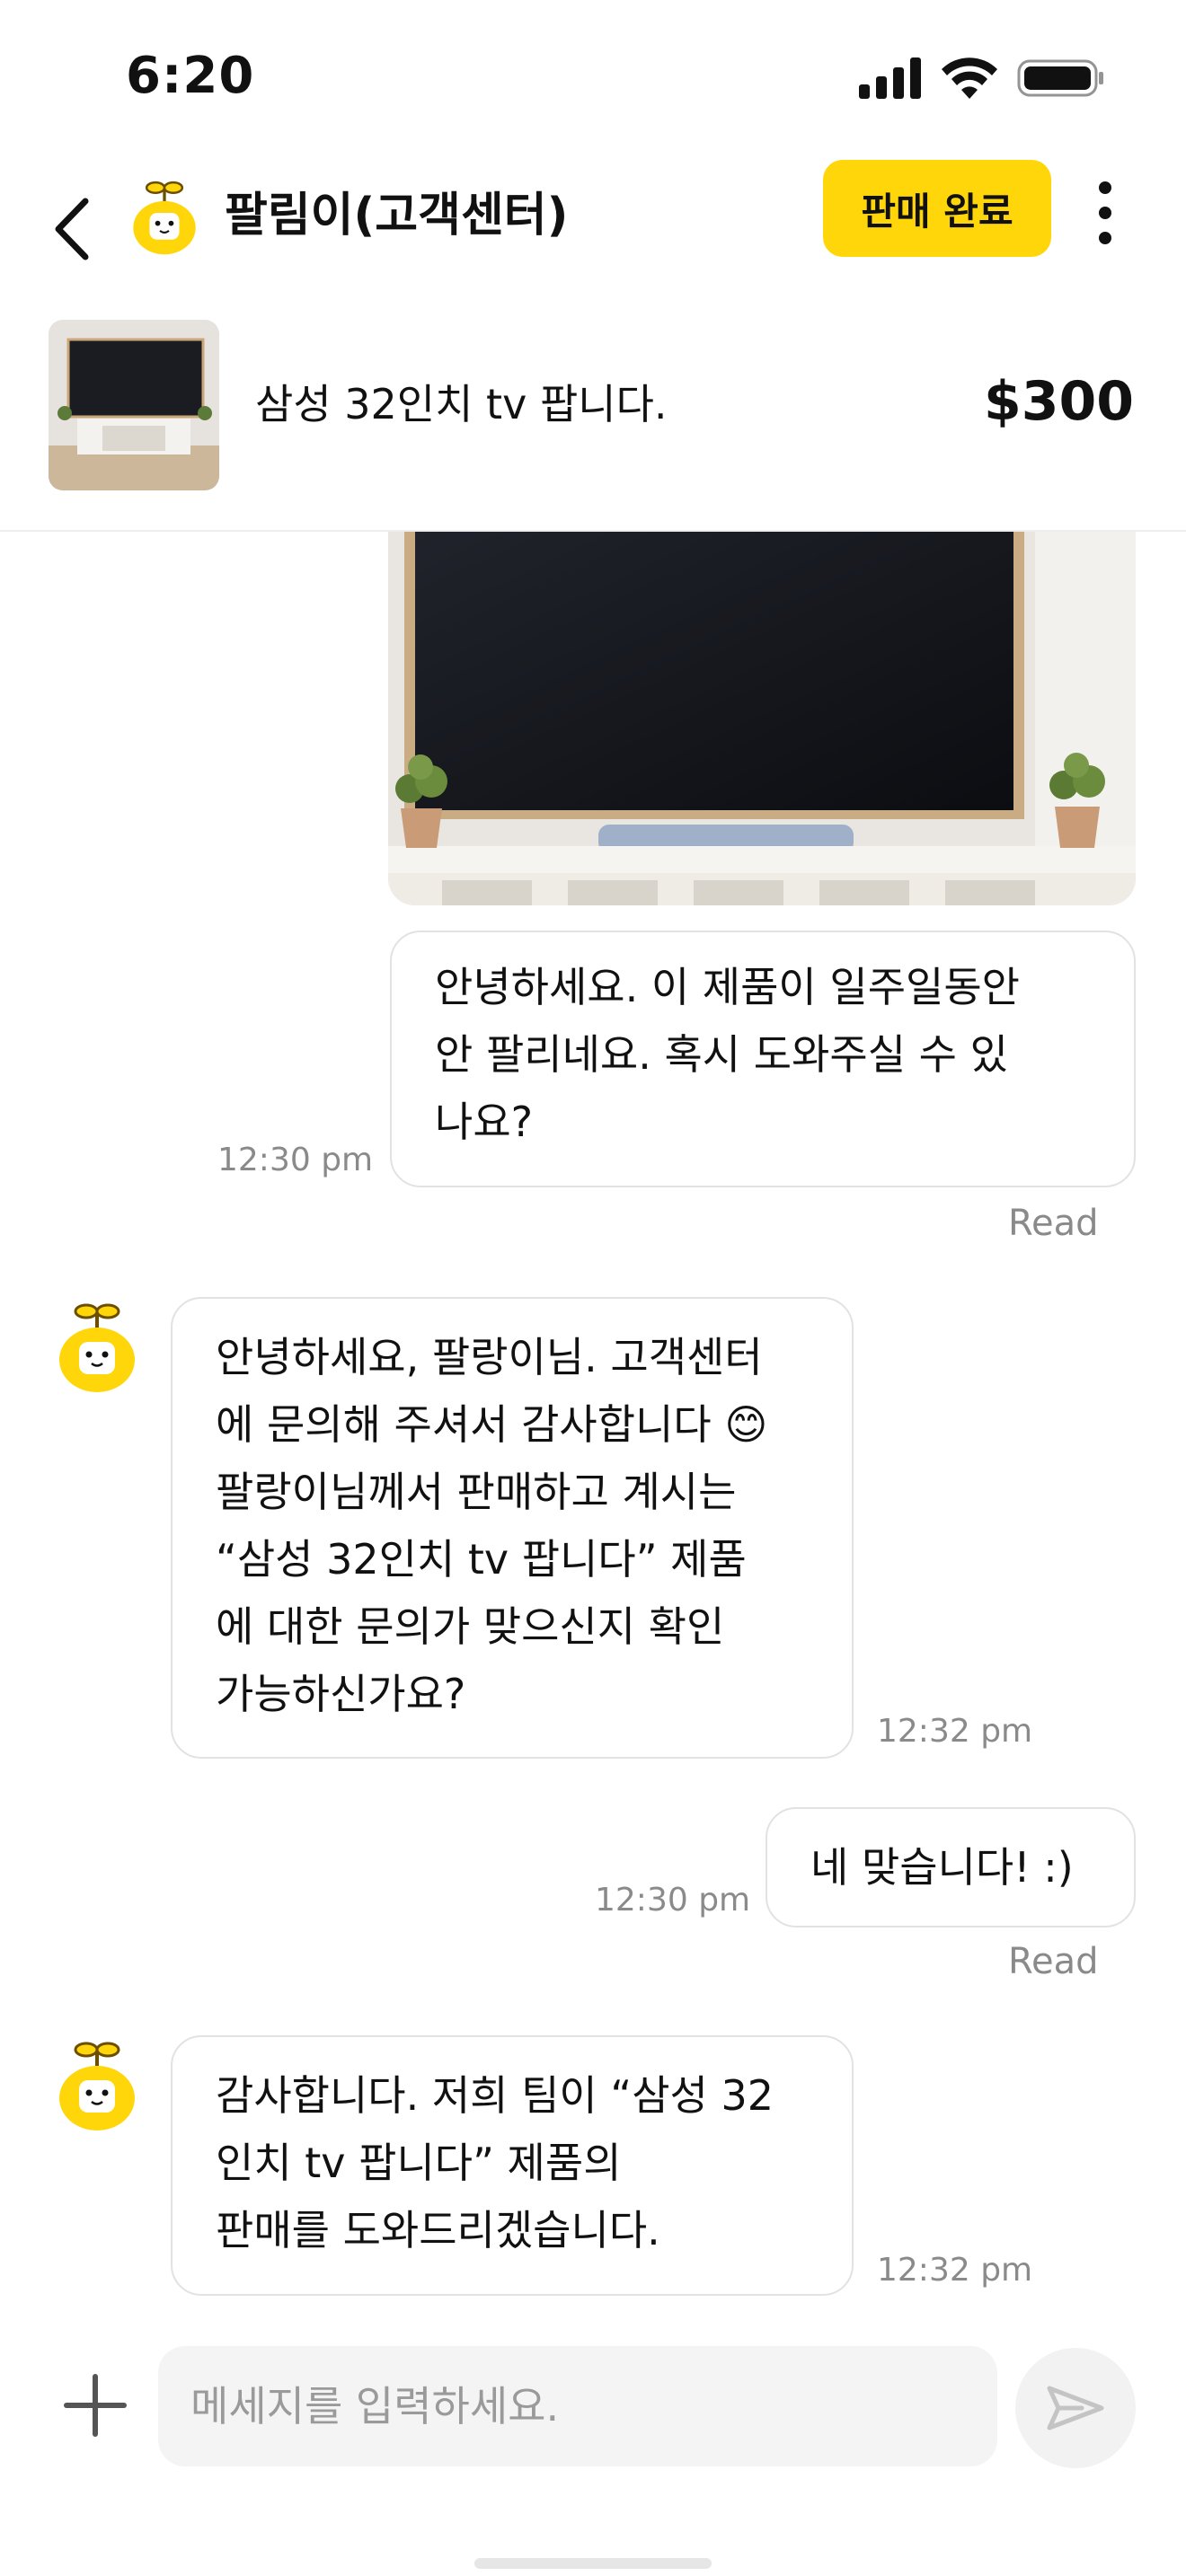 The width and height of the screenshot is (1186, 2576). I want to click on signal-icon, so click(890, 78).